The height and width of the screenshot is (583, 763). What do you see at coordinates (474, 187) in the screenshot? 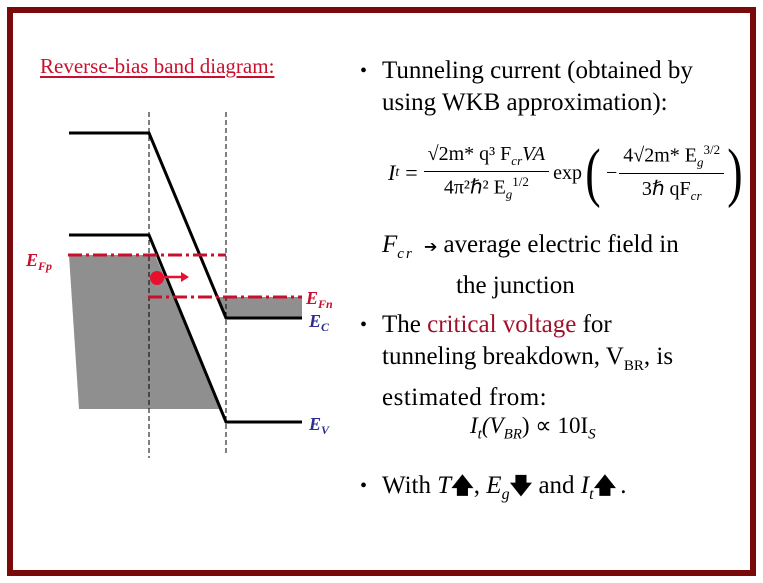
I see `eq-den: 4π²ℏ² E` at bounding box center [474, 187].